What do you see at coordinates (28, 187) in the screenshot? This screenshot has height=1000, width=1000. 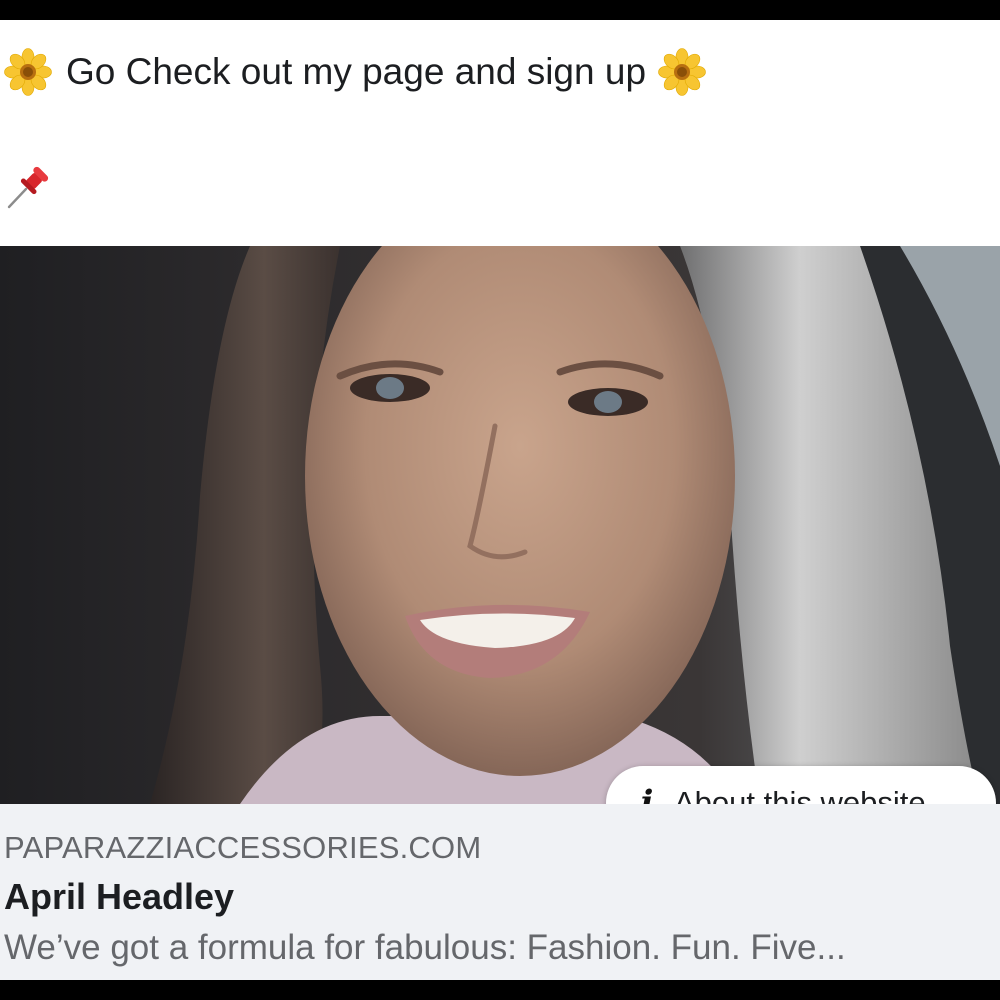 I see `pushpin-emoji-icon` at bounding box center [28, 187].